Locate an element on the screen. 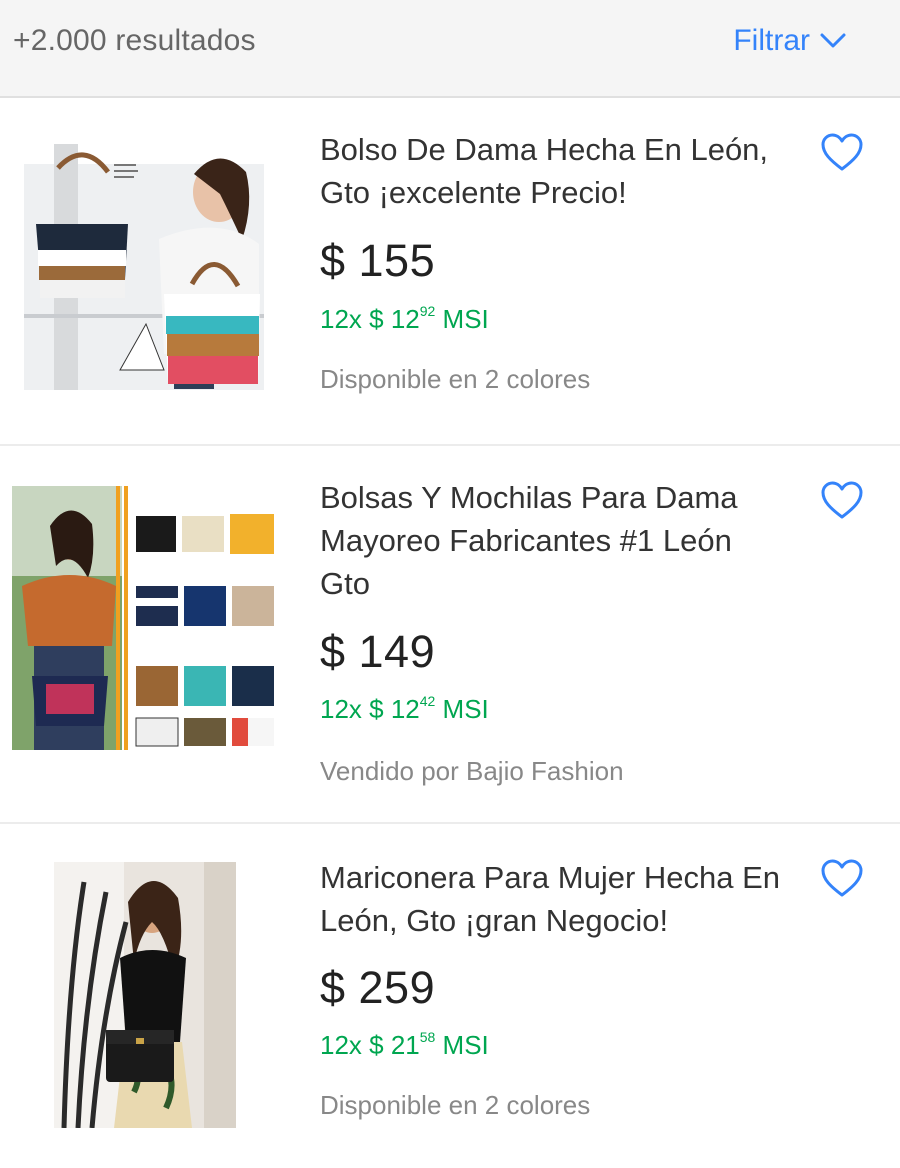 The height and width of the screenshot is (1168, 900). filter-button: Filtrar is located at coordinates (790, 41).